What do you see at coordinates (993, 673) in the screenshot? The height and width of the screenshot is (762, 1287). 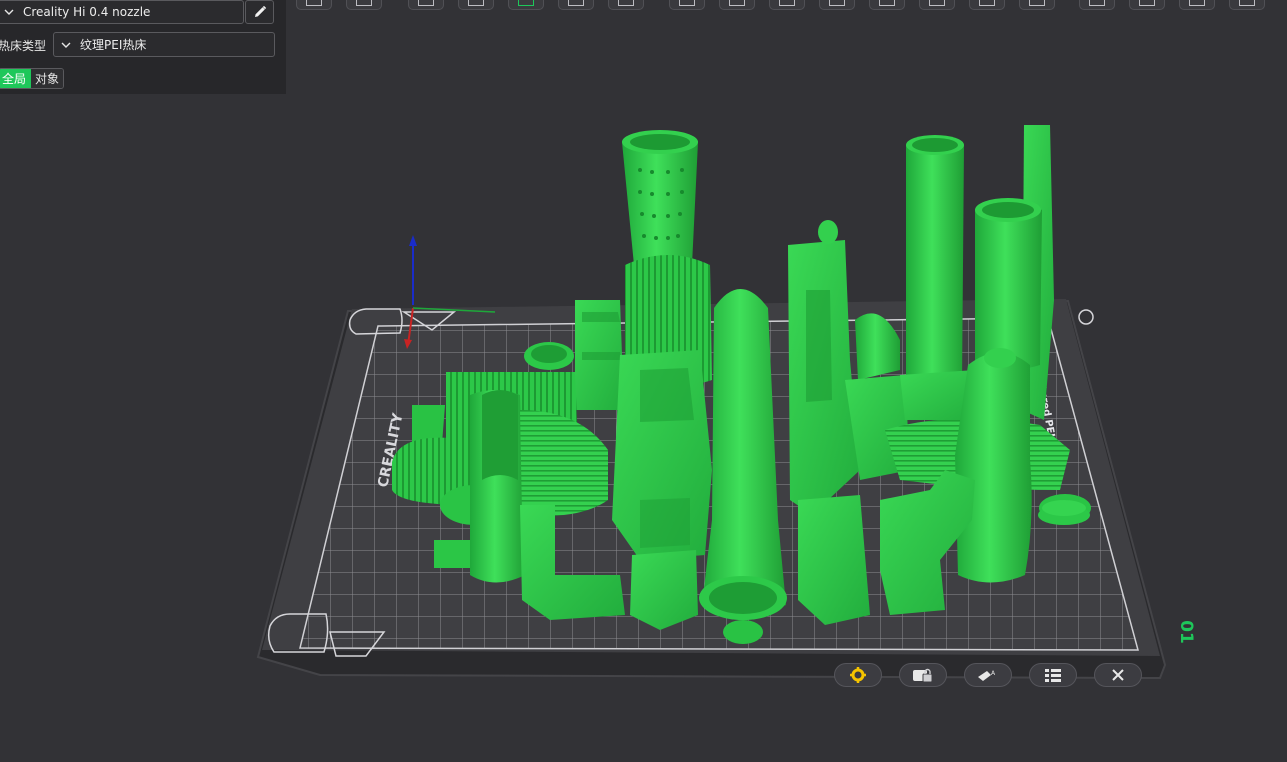 I see `svg-text: A` at bounding box center [993, 673].